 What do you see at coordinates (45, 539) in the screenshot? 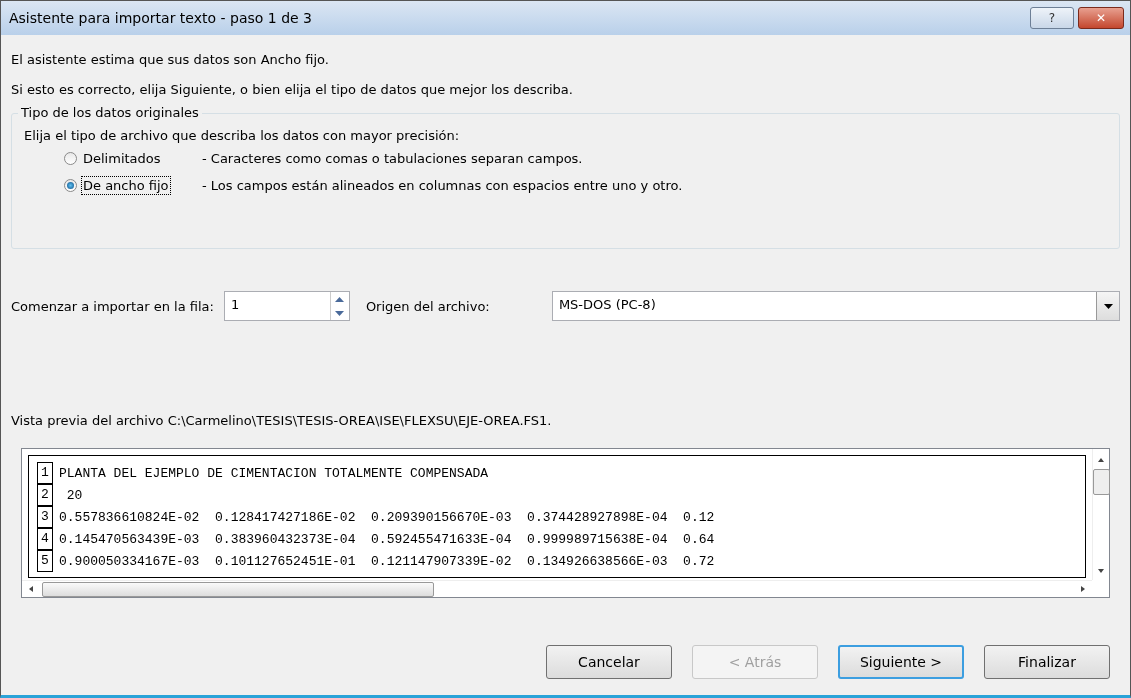
I see `line-number: 4` at bounding box center [45, 539].